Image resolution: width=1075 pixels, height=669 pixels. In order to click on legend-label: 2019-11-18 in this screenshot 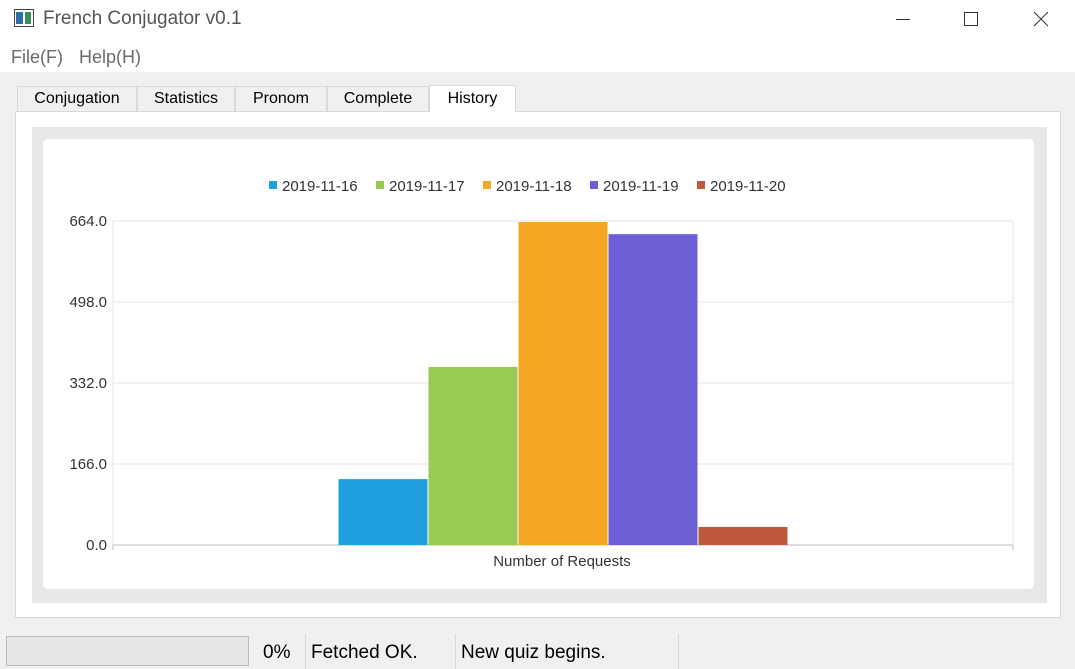, I will do `click(534, 186)`.